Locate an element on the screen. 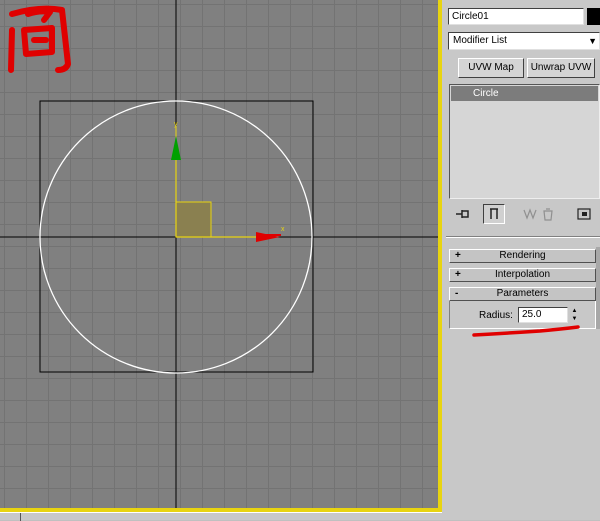  rollout-collapse-icon: - is located at coordinates (457, 293).